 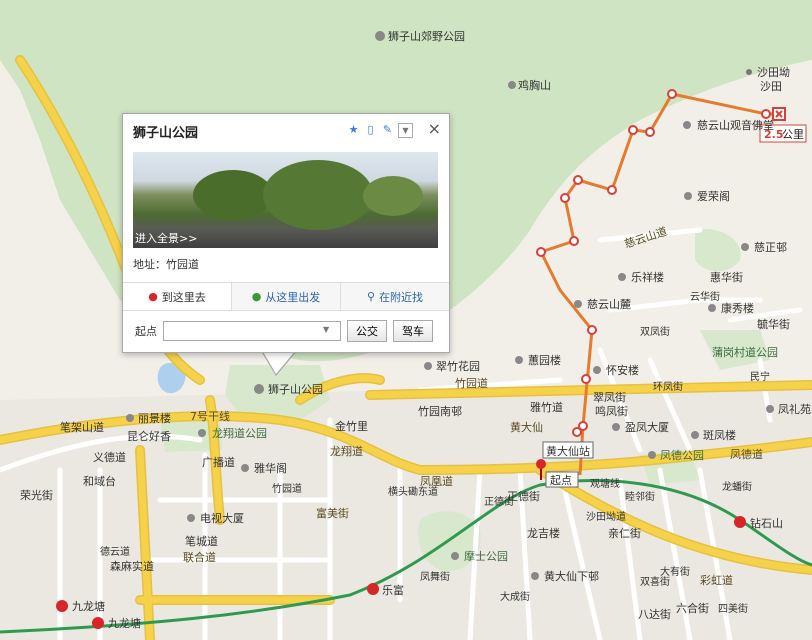 What do you see at coordinates (405, 130) in the screenshot?
I see `dropdown-icon: ▼` at bounding box center [405, 130].